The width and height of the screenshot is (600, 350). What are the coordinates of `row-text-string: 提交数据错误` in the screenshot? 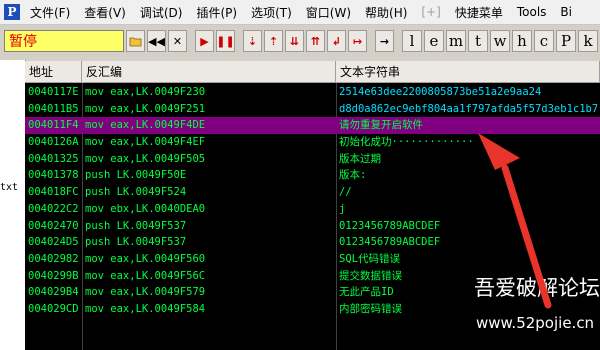 It's located at (370, 275).